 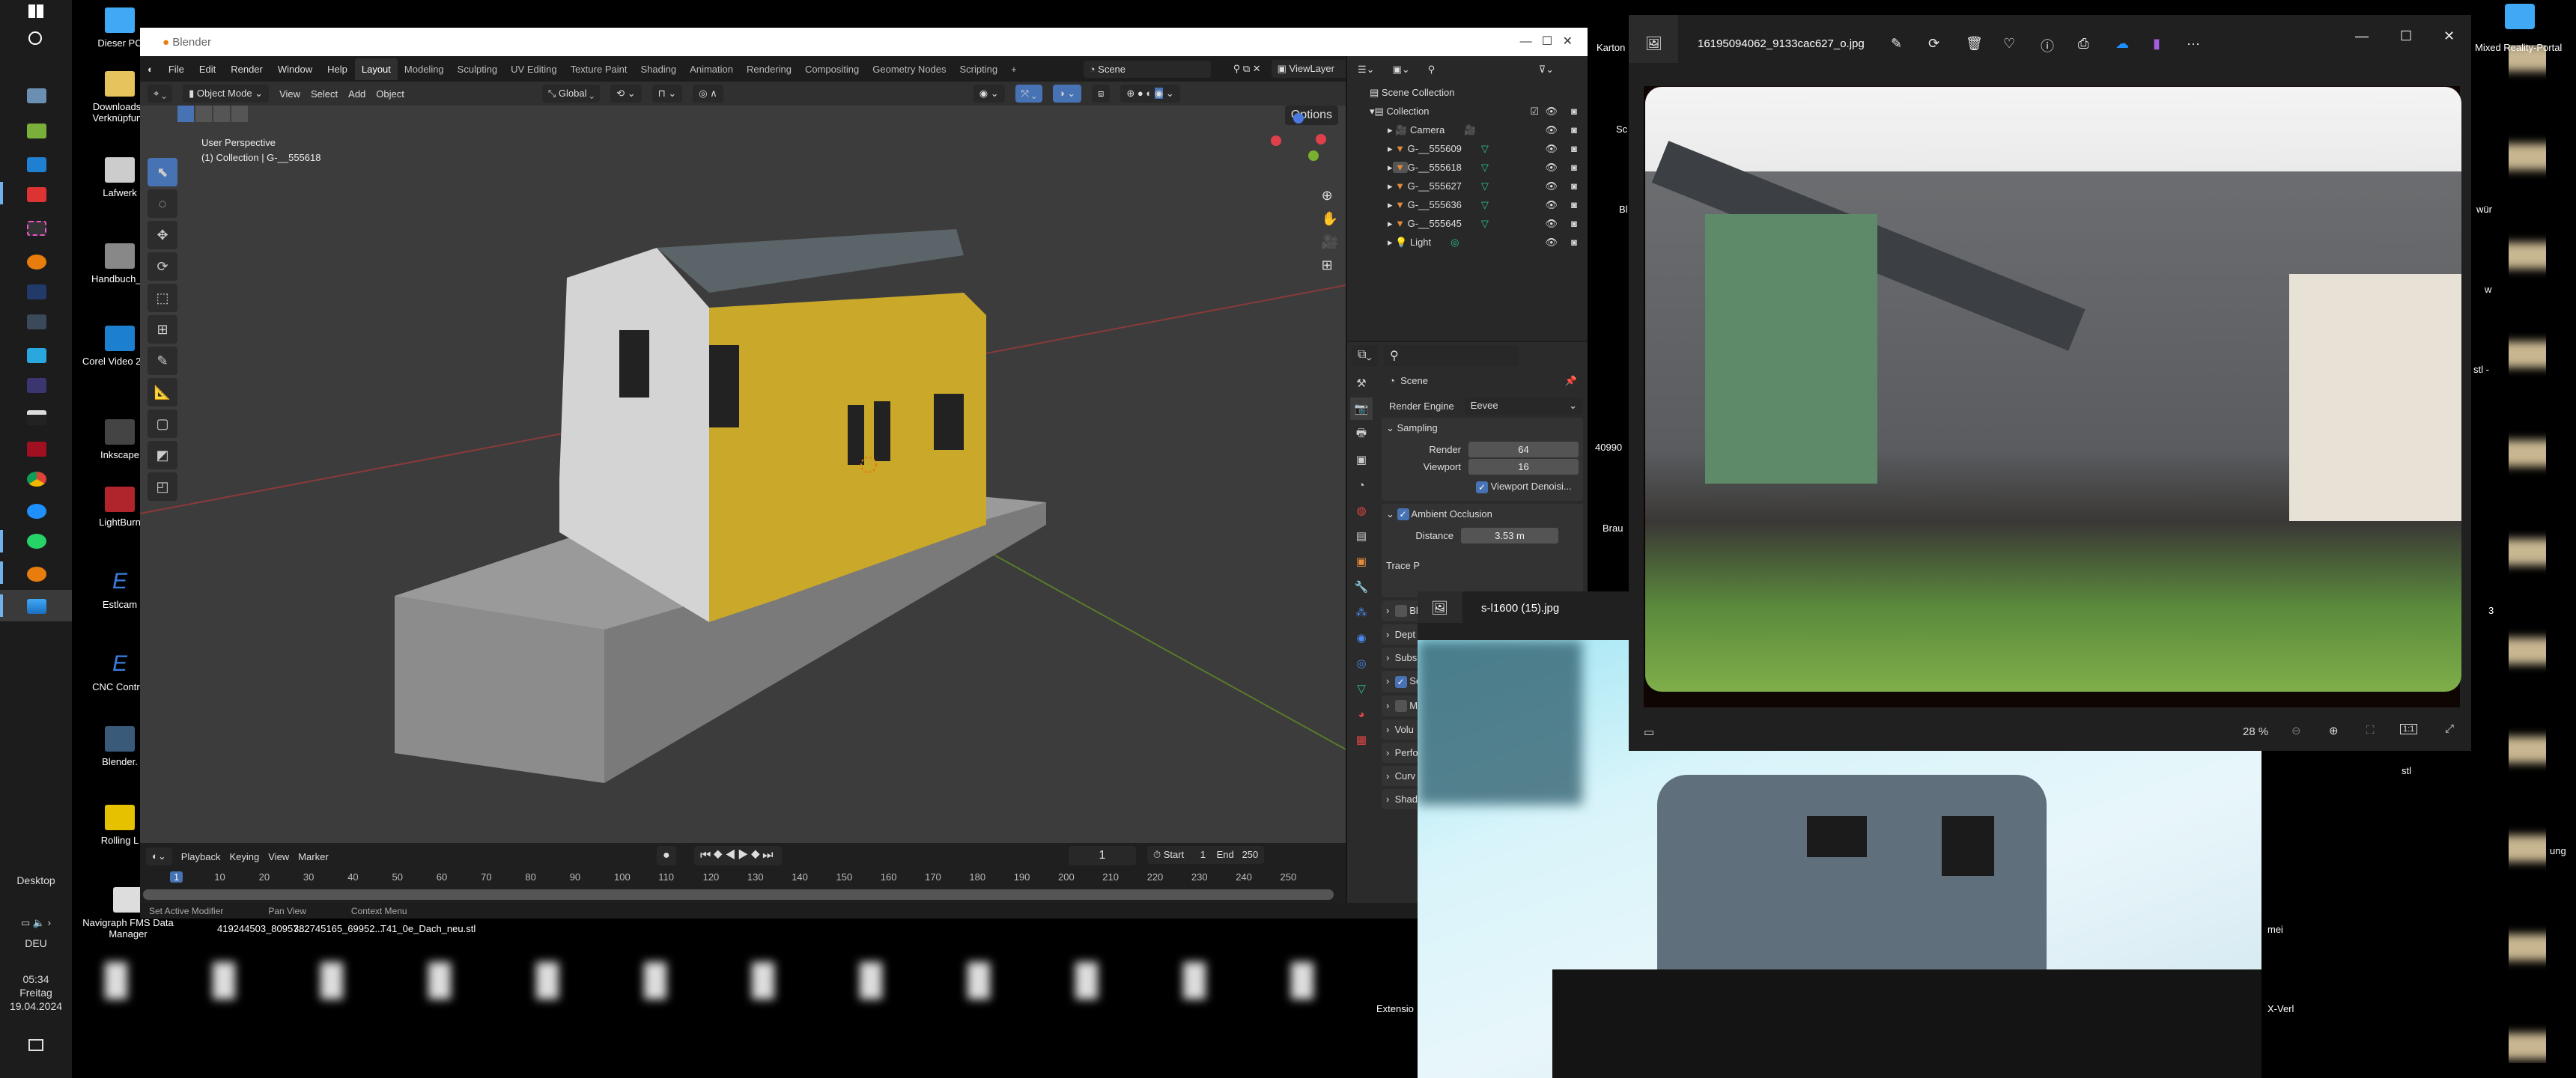 I want to click on desktop-icon-label: mei, so click(x=2275, y=930).